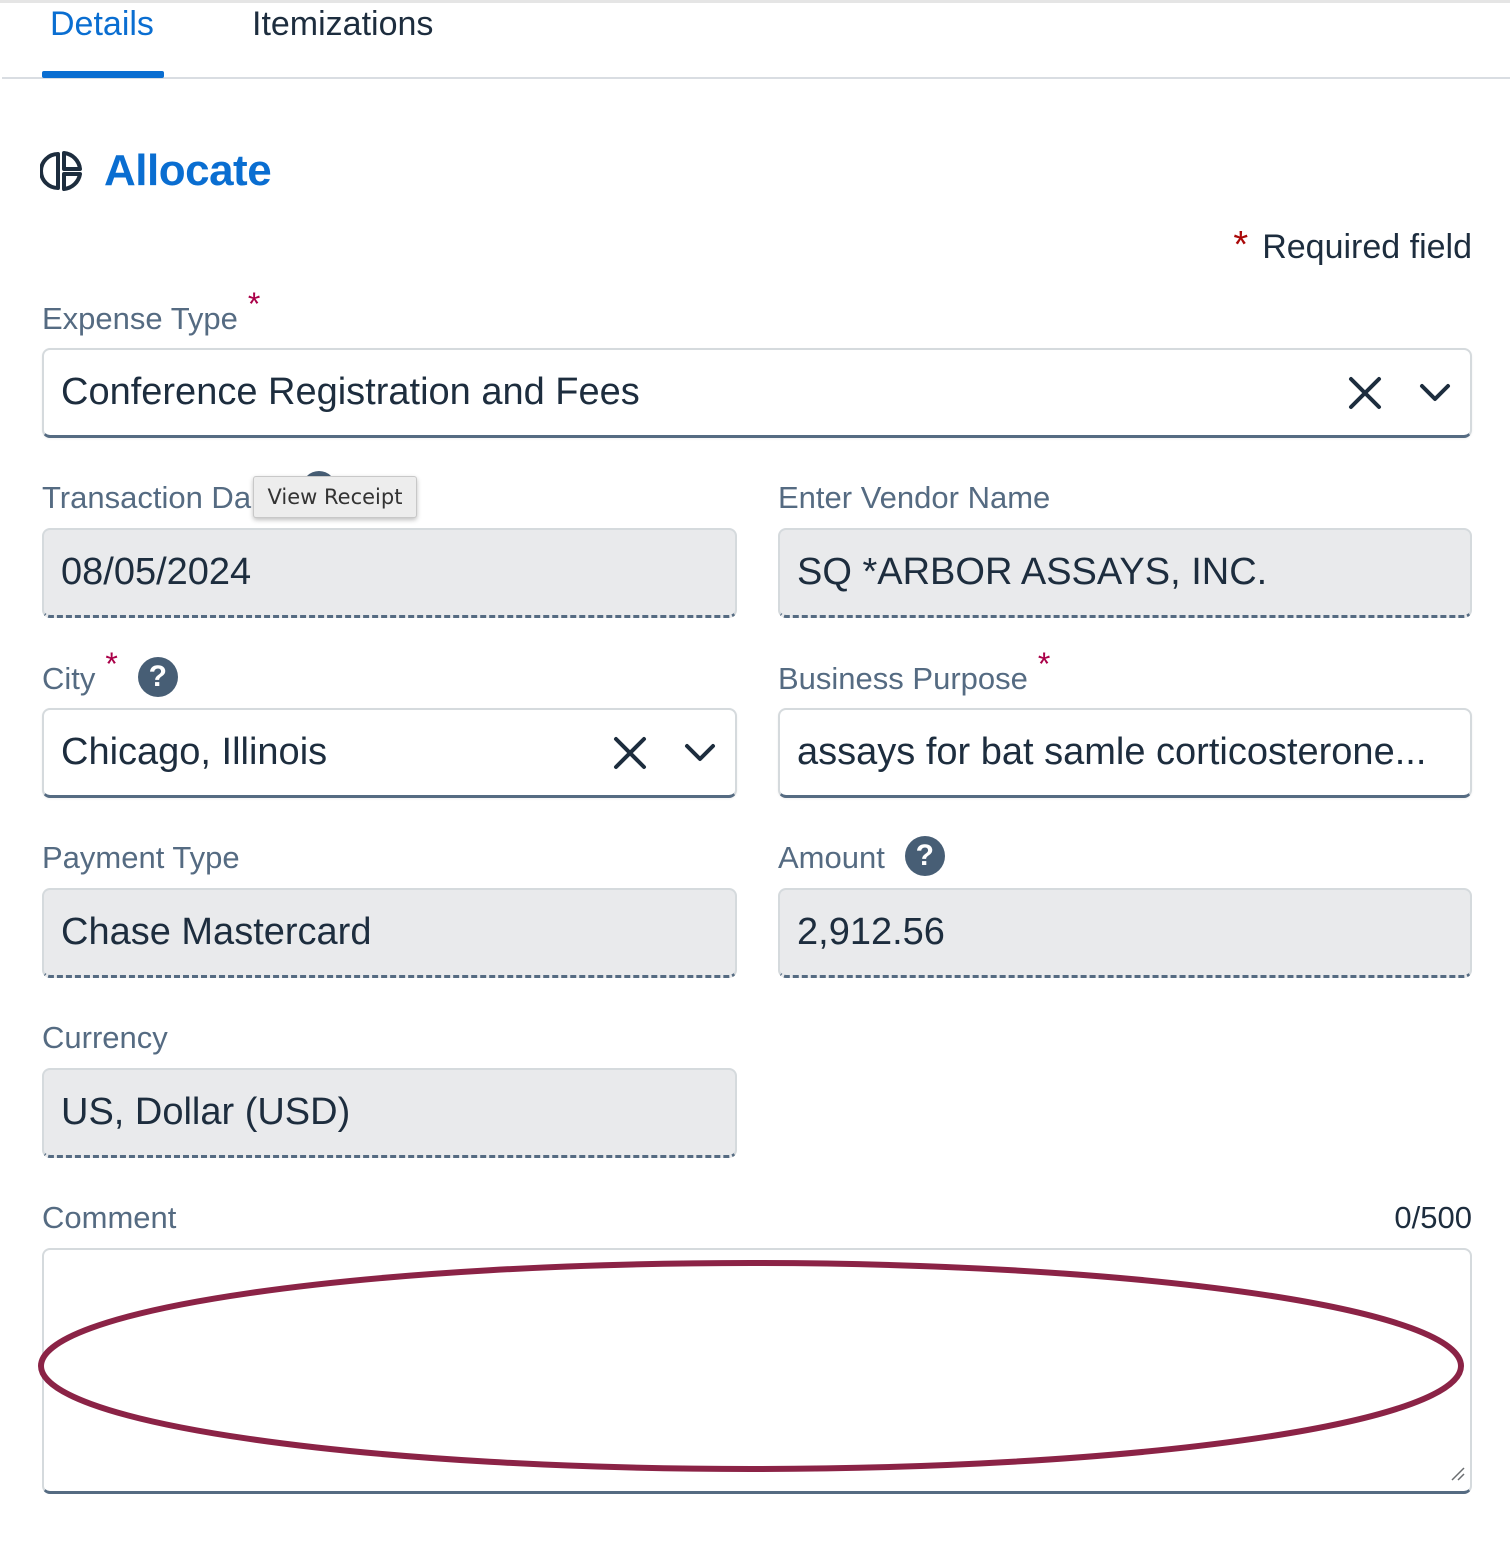  I want to click on expense-type-combobox: Conference Registration and Fees, so click(757, 393).